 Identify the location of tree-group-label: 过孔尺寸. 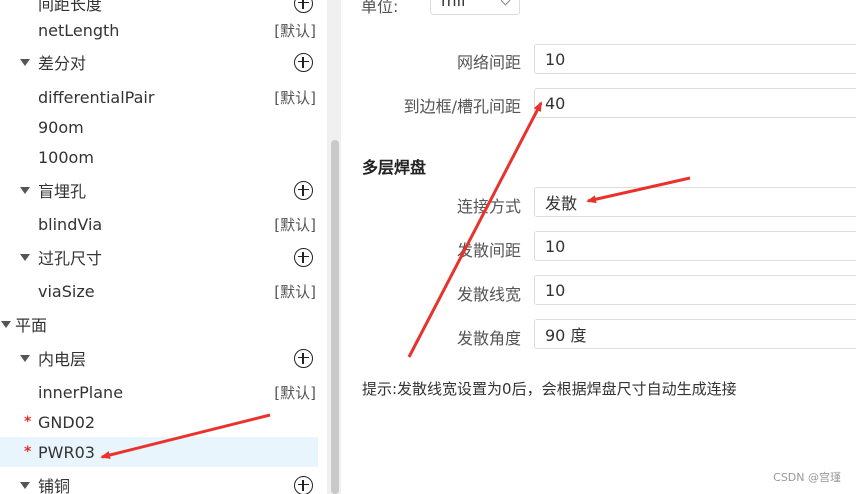
(70, 258).